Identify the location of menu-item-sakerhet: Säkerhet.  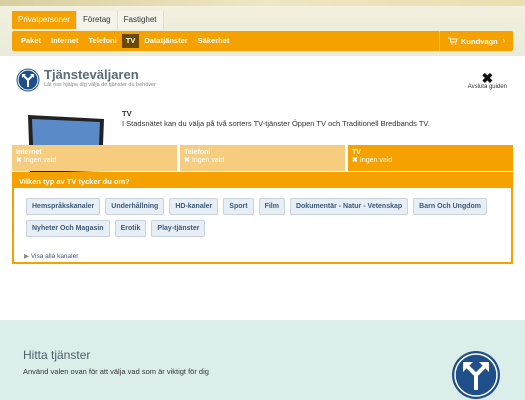
(214, 41).